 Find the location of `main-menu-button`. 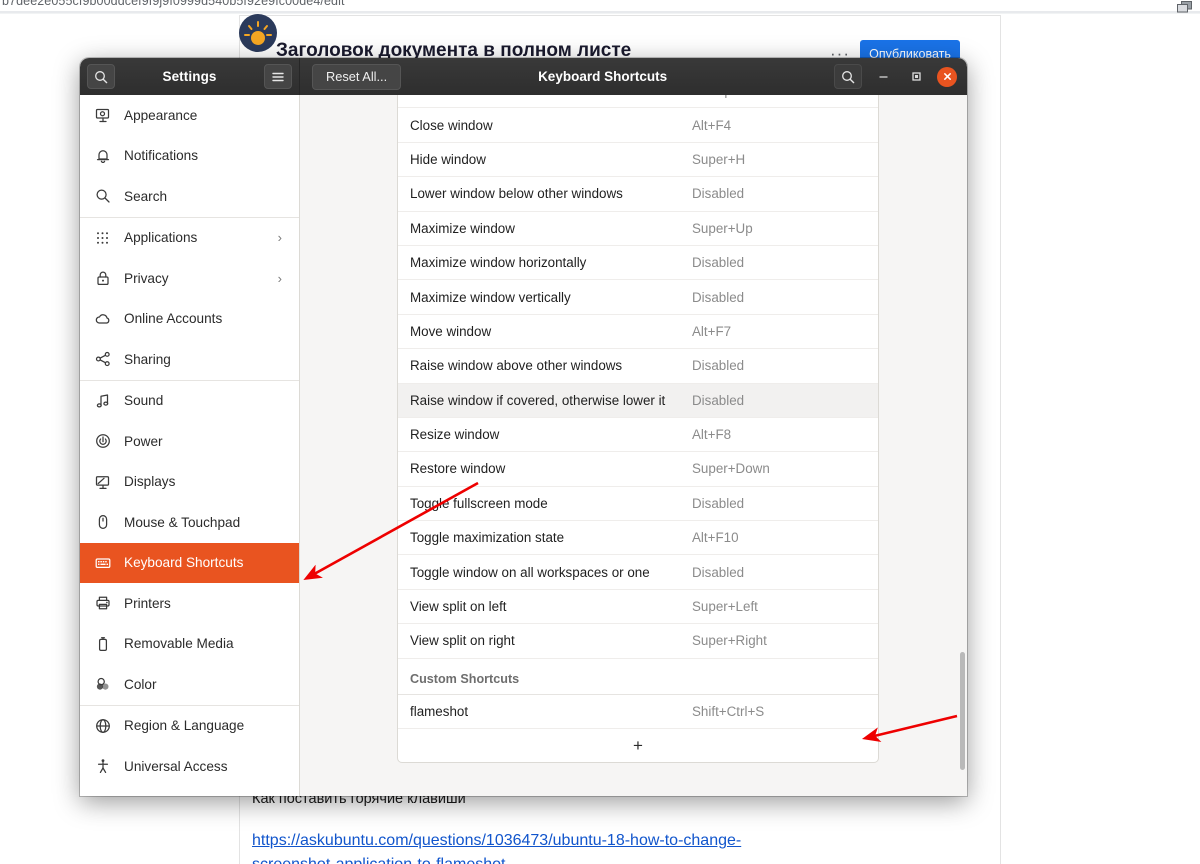

main-menu-button is located at coordinates (278, 76).